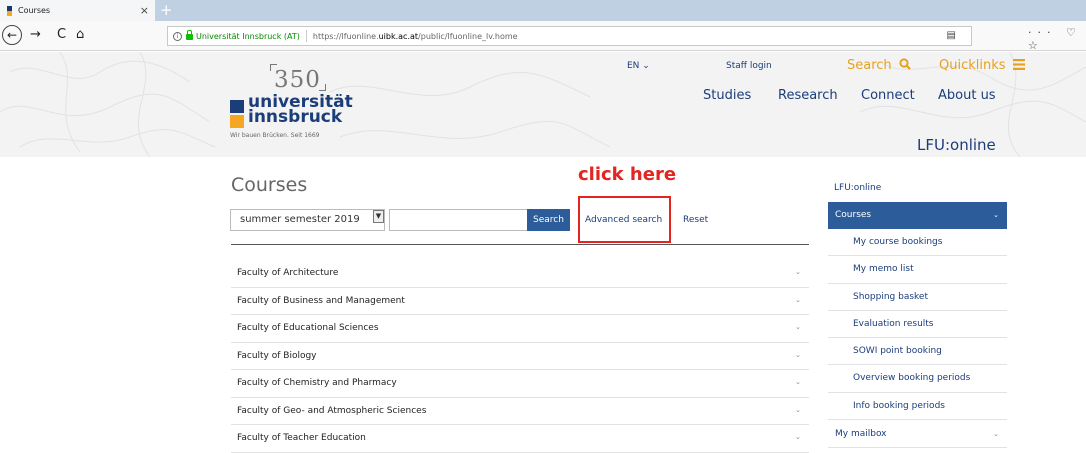 The width and height of the screenshot is (1086, 453). I want to click on staff-login-link: Staff login, so click(749, 66).